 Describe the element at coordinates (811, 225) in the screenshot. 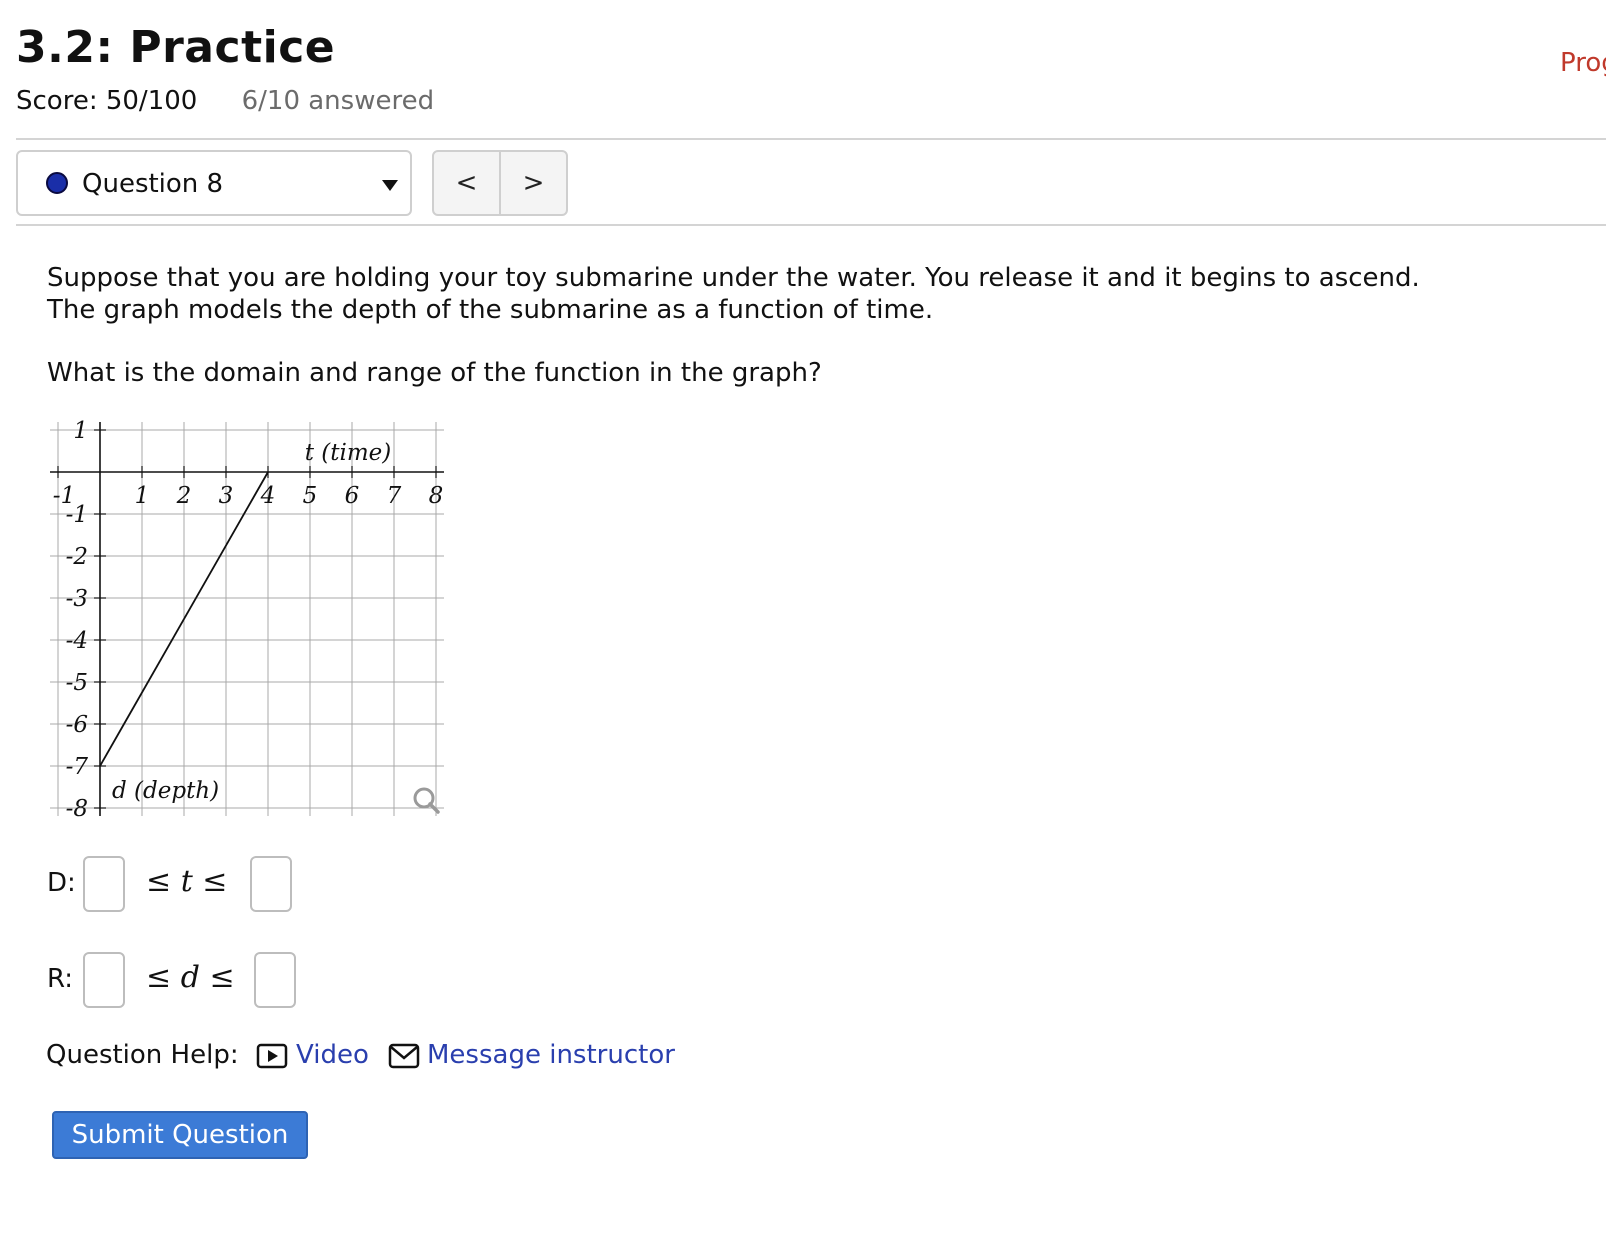

I see `nav-divider` at that location.